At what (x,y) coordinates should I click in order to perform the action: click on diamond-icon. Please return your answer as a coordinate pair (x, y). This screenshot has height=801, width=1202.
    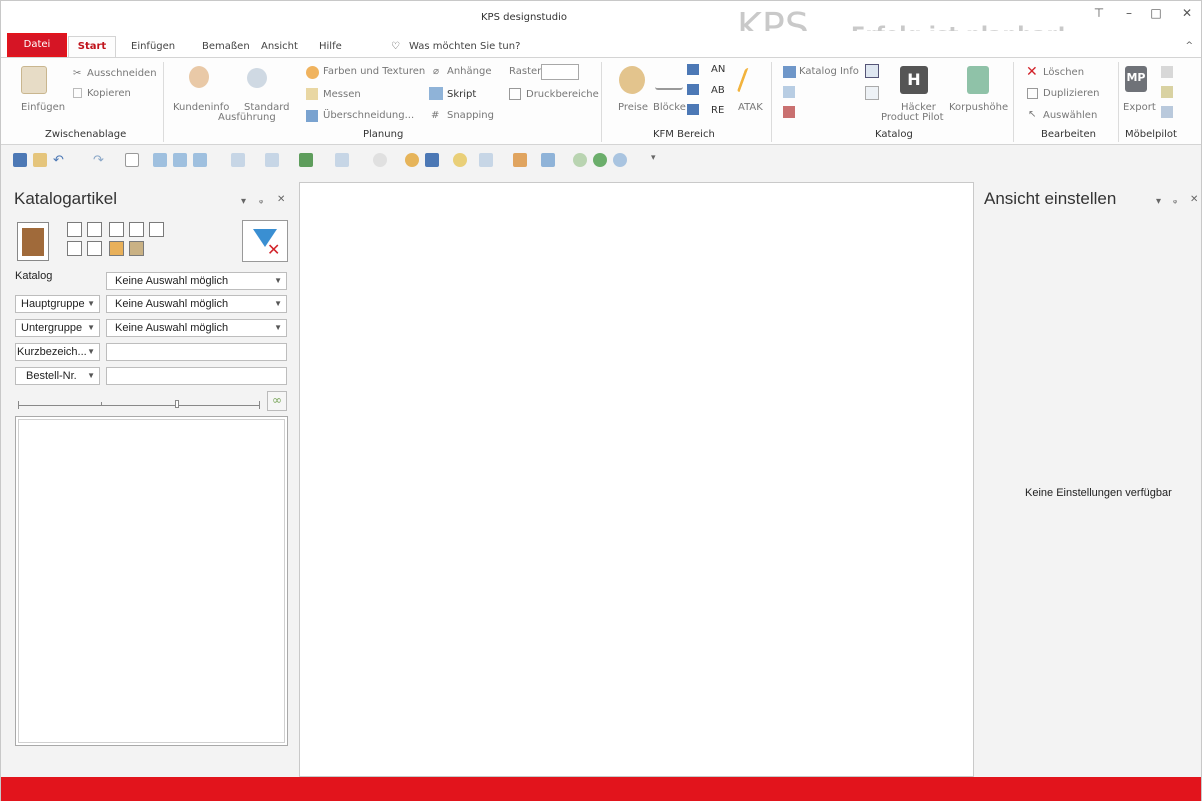
    Looking at the image, I should click on (380, 160).